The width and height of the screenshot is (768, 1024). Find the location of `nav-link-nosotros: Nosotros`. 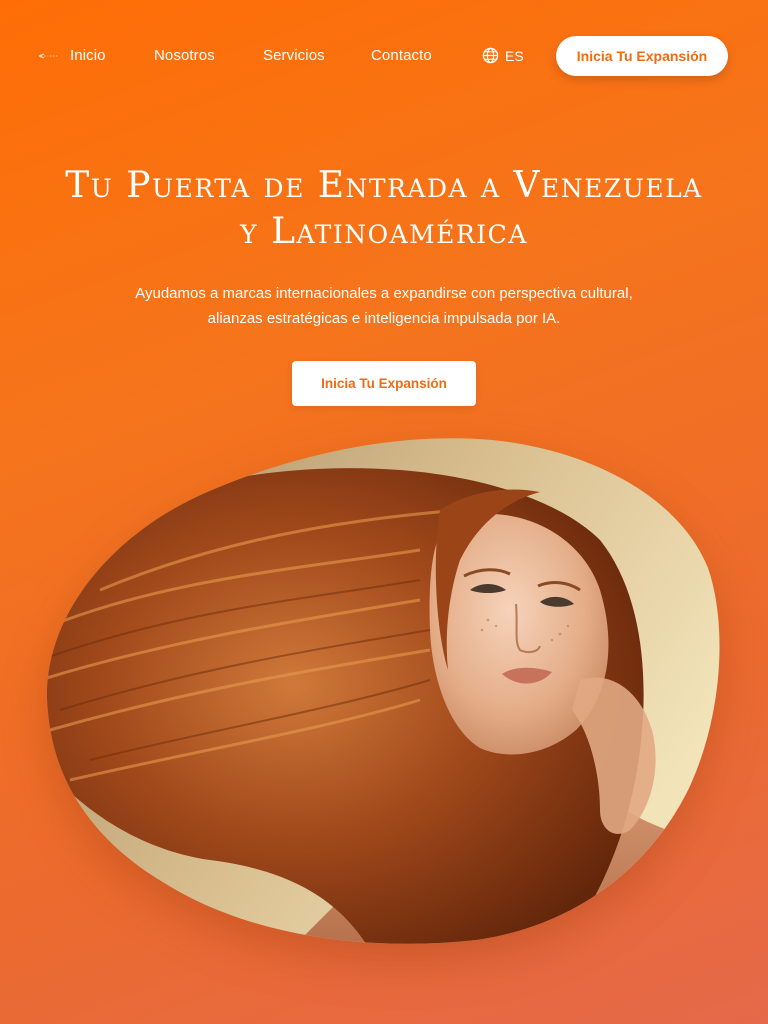

nav-link-nosotros: Nosotros is located at coordinates (184, 55).